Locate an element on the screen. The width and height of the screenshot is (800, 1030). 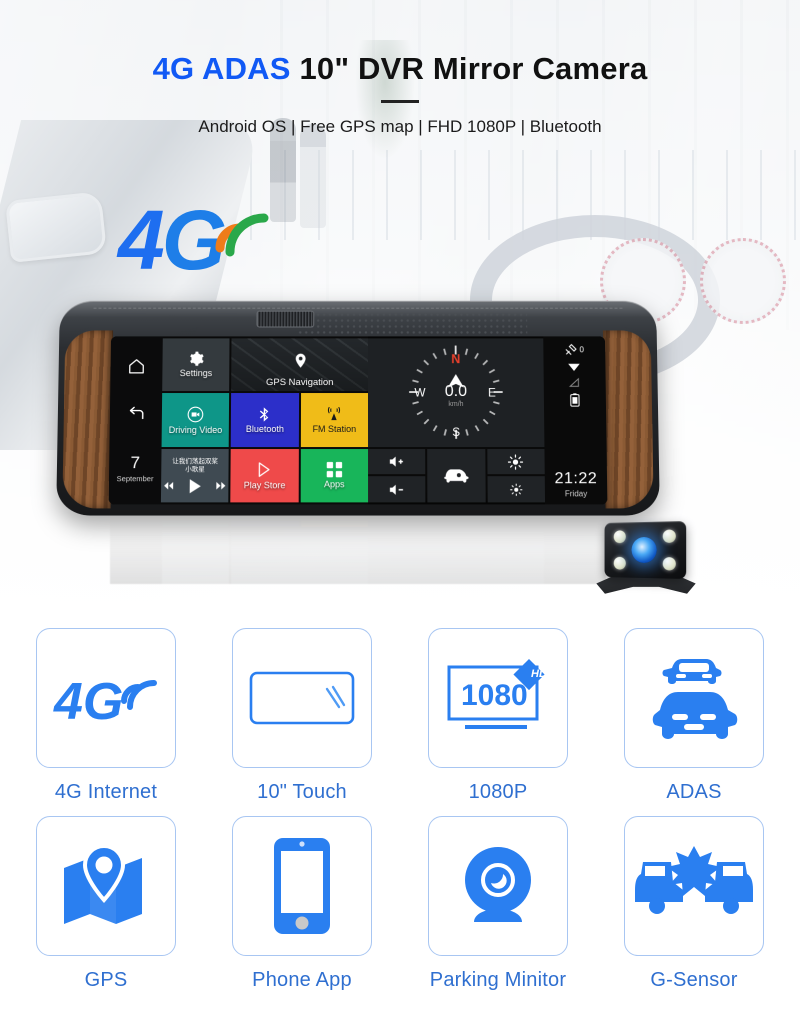
dashboard-gauge is located at coordinates (743, 281).